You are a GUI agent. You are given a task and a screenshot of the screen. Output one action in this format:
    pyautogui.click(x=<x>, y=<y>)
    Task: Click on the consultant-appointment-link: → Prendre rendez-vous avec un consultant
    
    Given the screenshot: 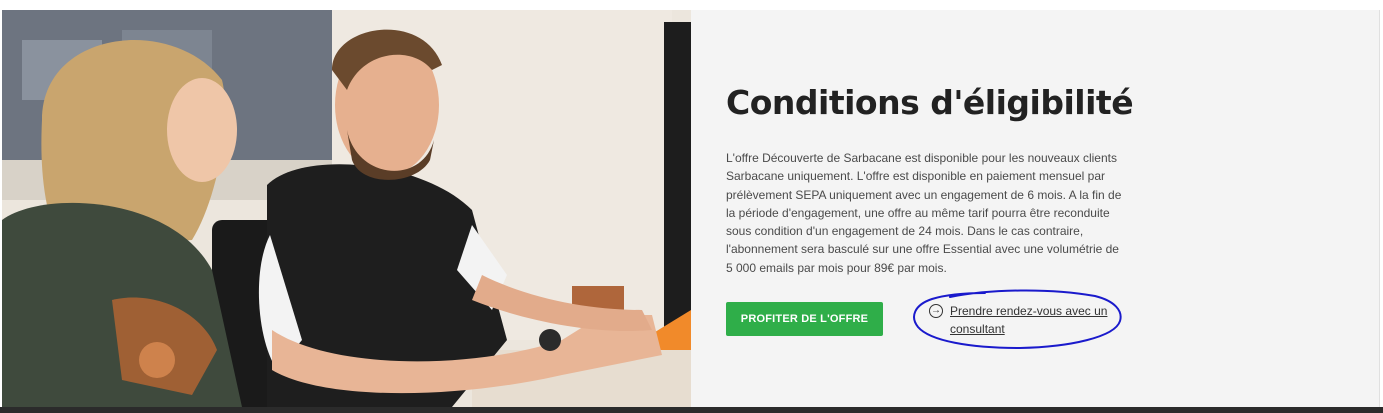 What is the action you would take?
    pyautogui.click(x=1021, y=320)
    